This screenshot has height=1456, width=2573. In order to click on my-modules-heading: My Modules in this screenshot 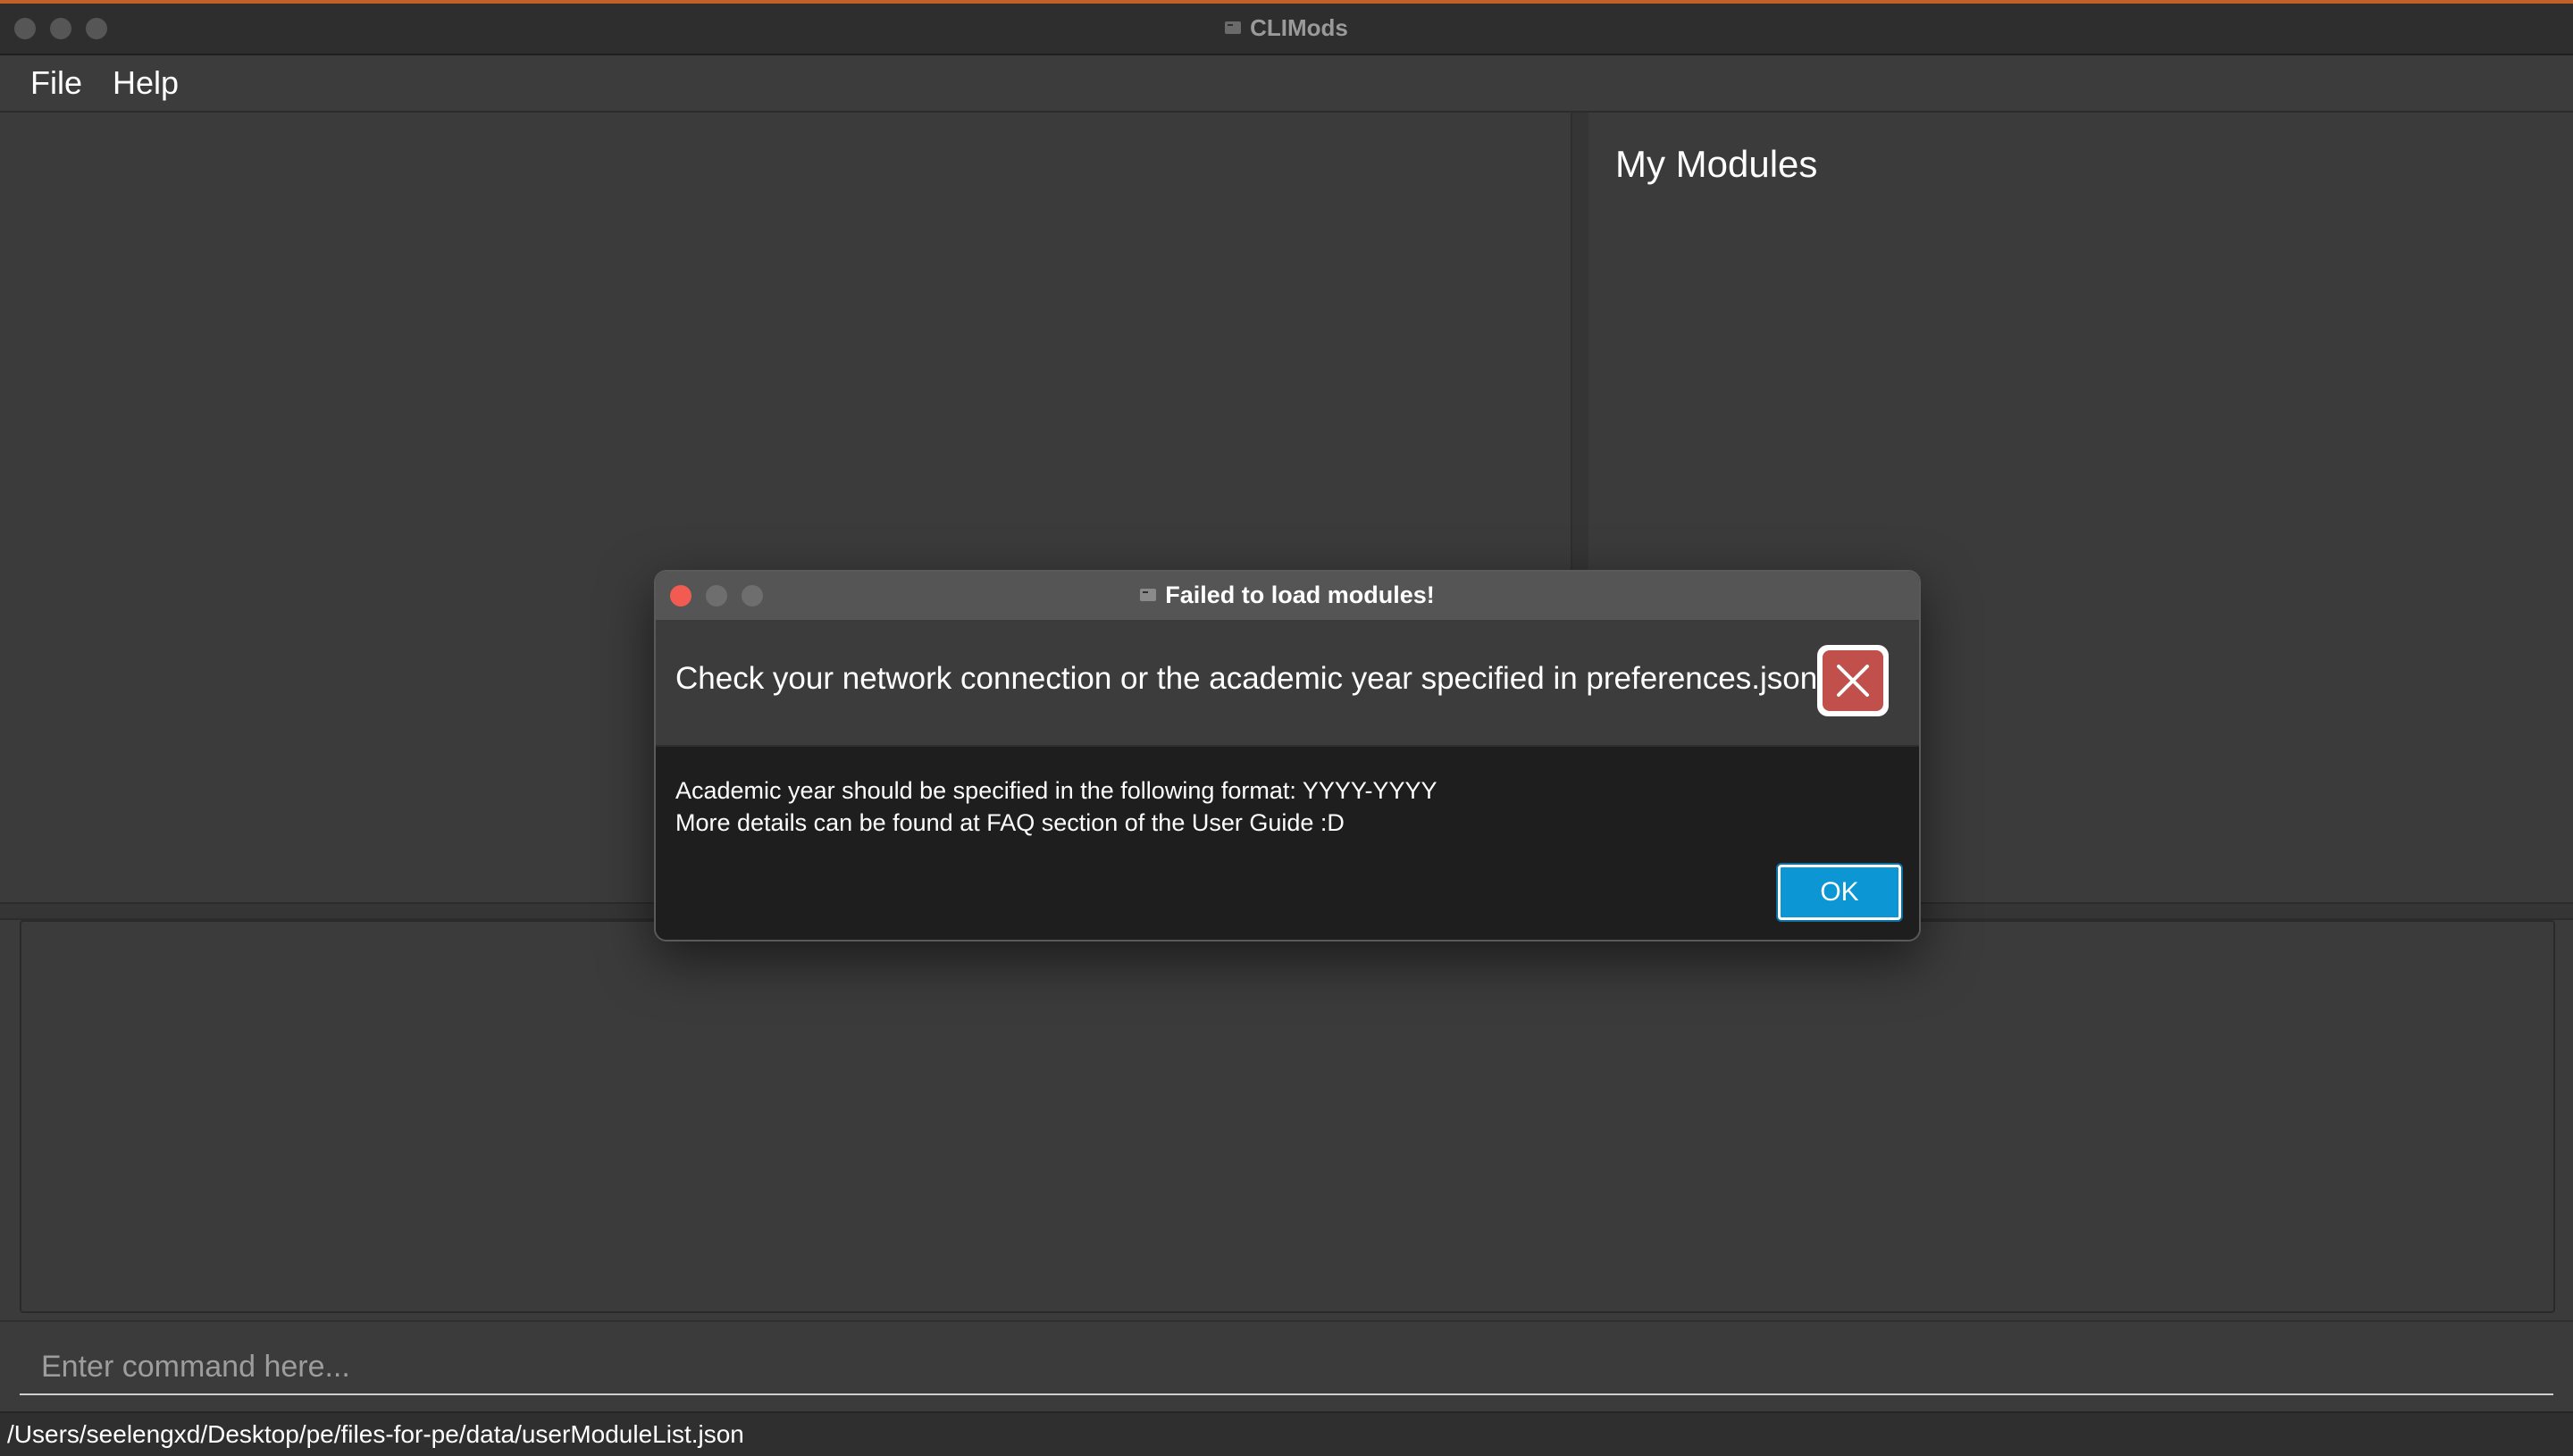, I will do `click(1716, 164)`.